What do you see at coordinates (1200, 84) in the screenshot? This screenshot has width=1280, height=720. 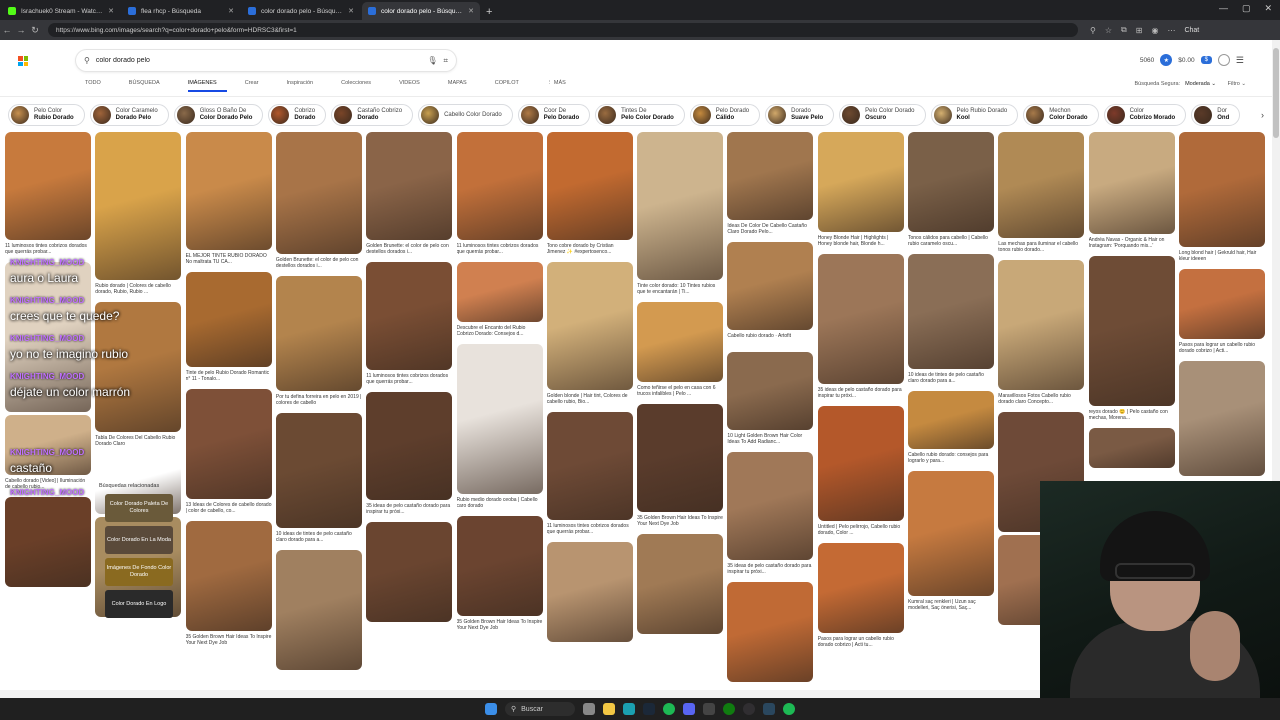 I see `safesearch-value: Moderada ⌄` at bounding box center [1200, 84].